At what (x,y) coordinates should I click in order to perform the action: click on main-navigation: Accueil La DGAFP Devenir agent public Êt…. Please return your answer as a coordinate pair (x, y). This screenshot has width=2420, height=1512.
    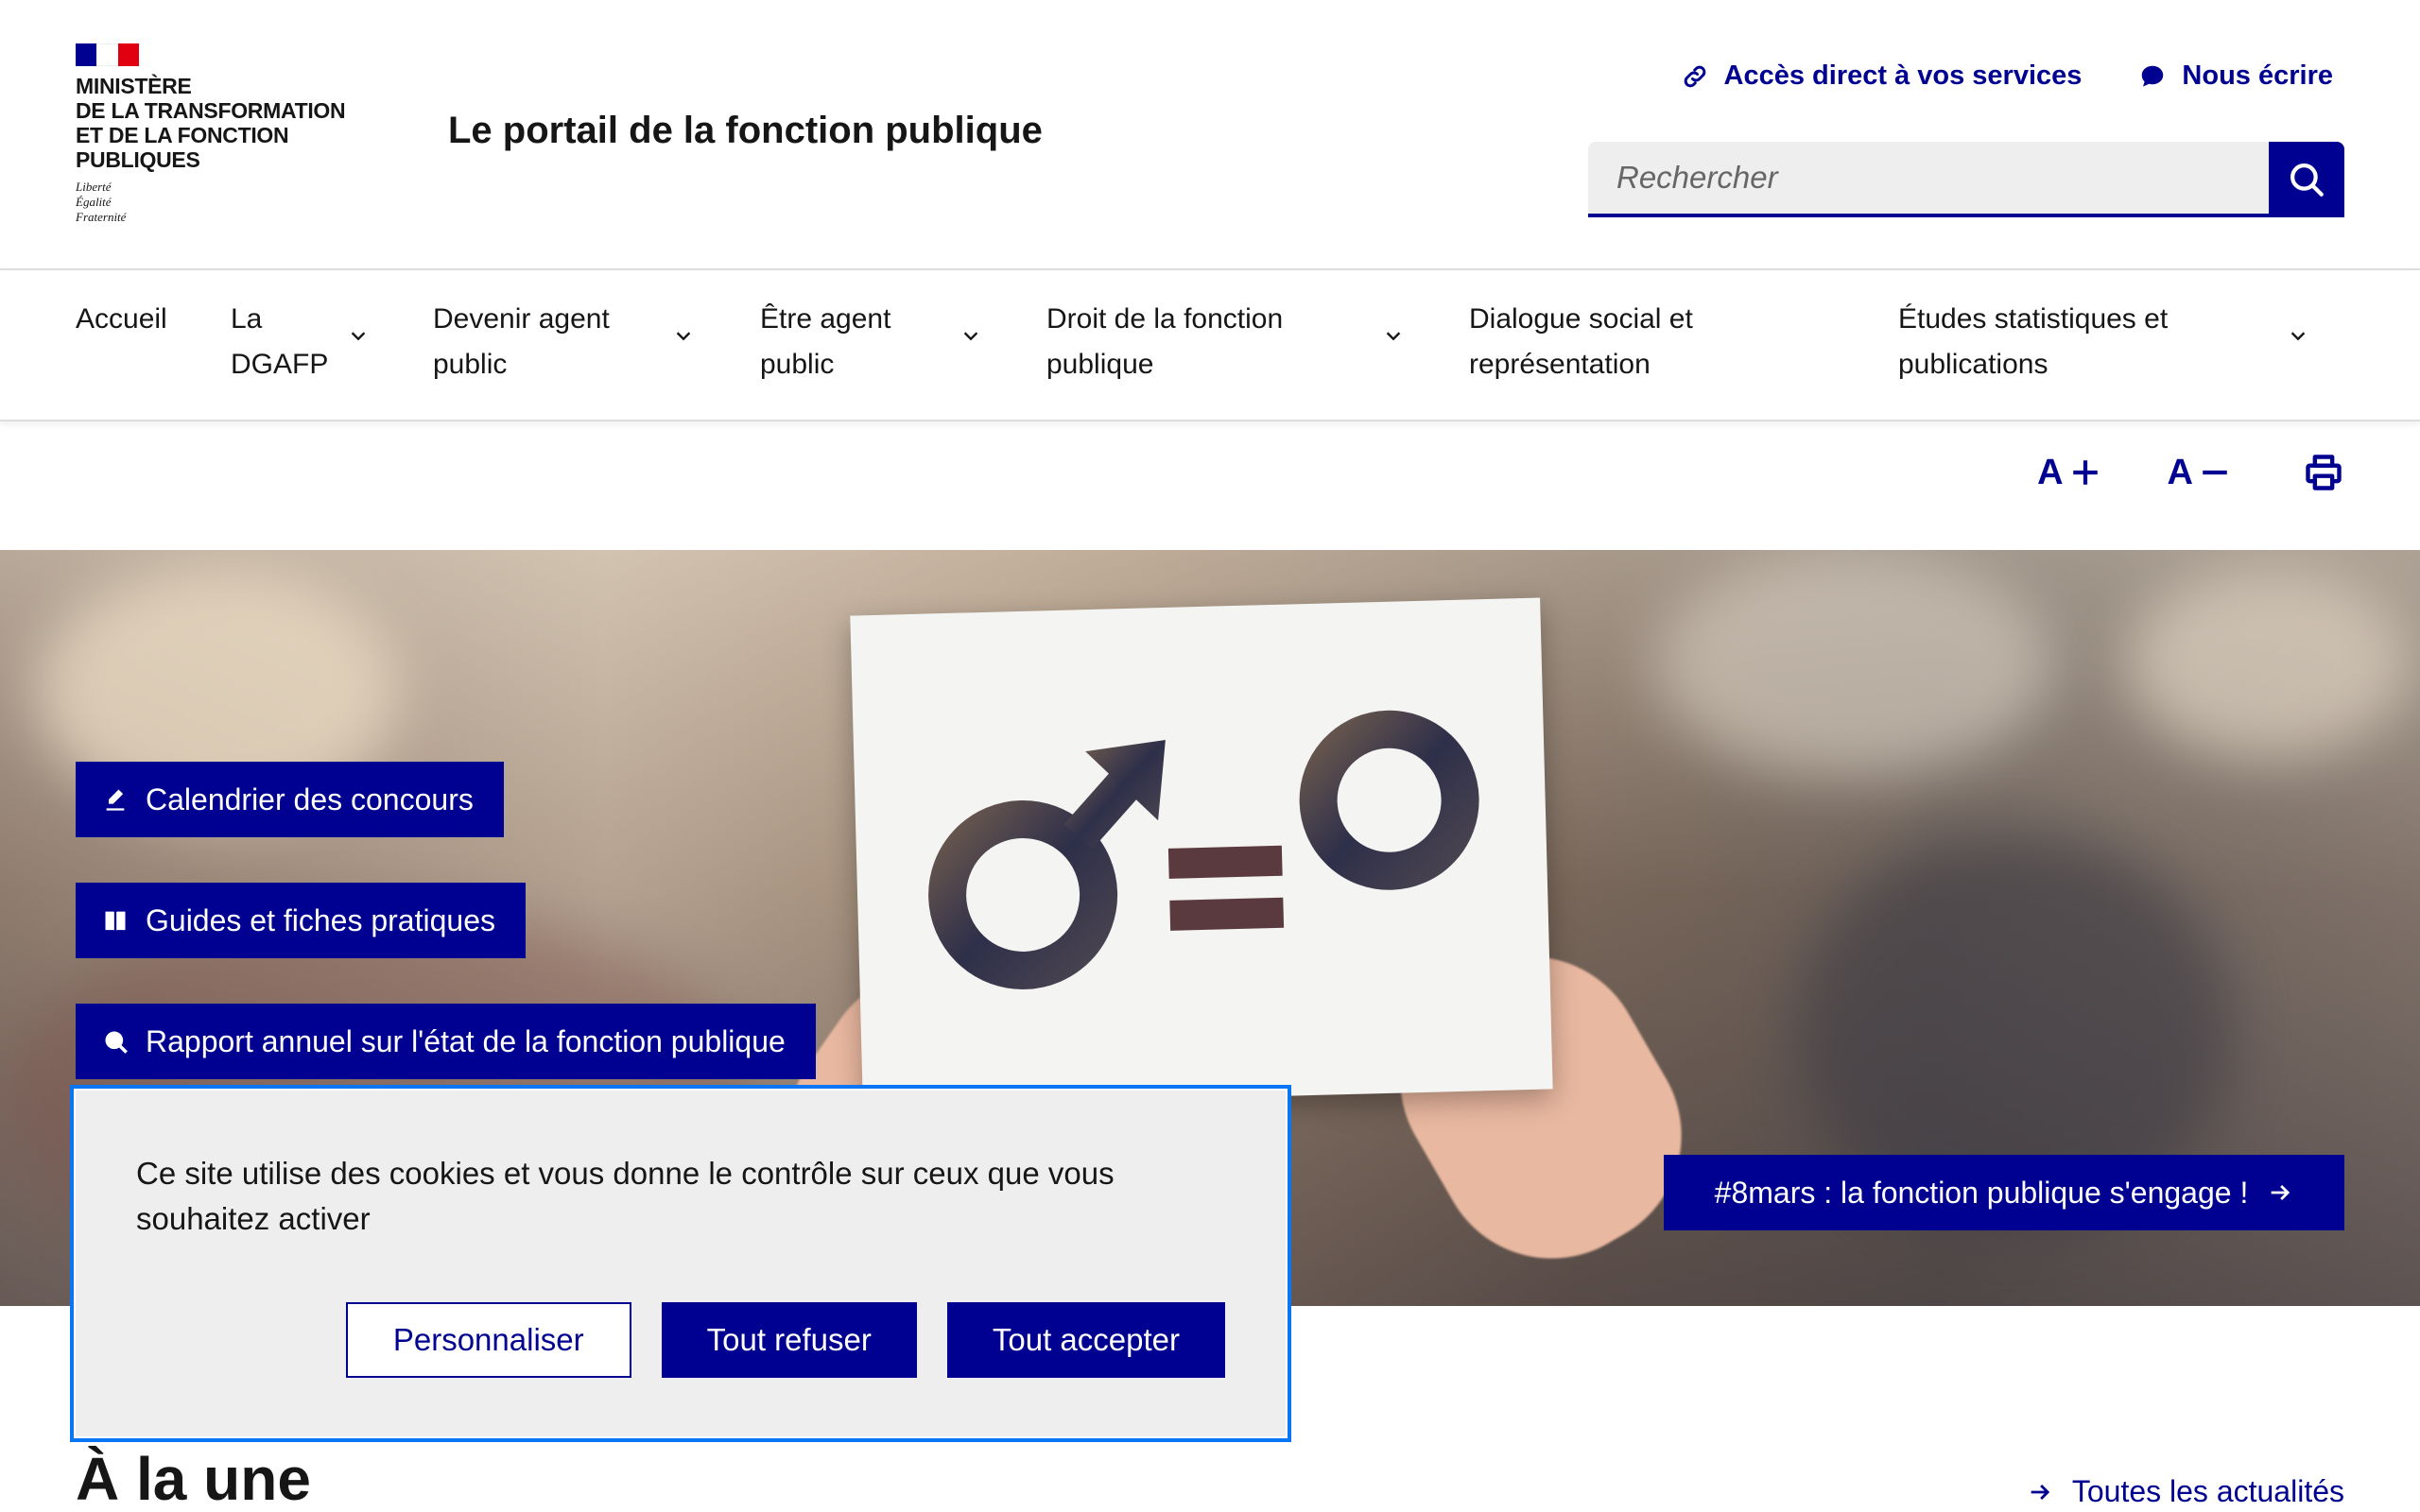
    Looking at the image, I should click on (1210, 346).